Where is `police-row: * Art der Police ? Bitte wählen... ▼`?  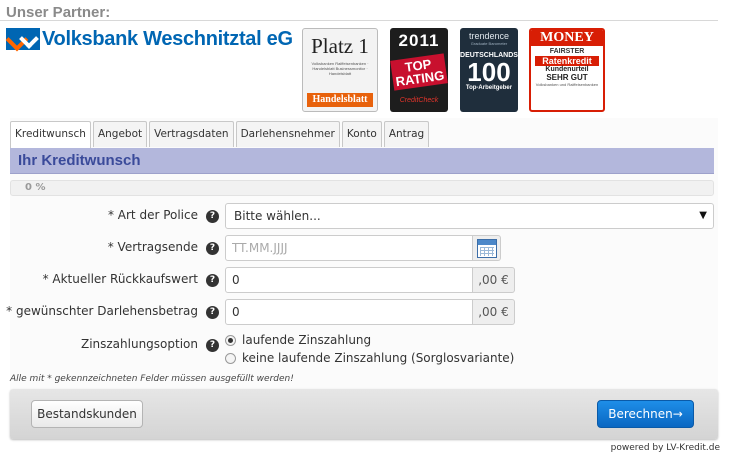
police-row: * Art der Police ? Bitte wählen... ▼ is located at coordinates (365, 216).